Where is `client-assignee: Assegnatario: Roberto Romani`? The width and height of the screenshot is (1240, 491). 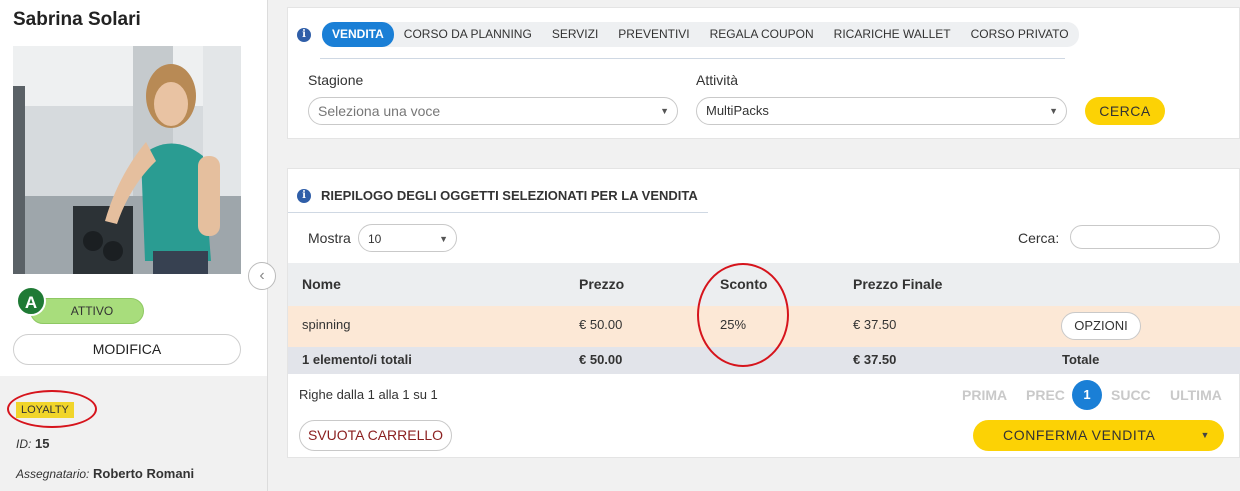
client-assignee: Assegnatario: Roberto Romani is located at coordinates (105, 473).